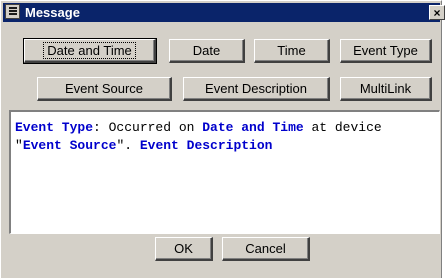 The image size is (445, 278). I want to click on insert-time-button: Time, so click(292, 51).